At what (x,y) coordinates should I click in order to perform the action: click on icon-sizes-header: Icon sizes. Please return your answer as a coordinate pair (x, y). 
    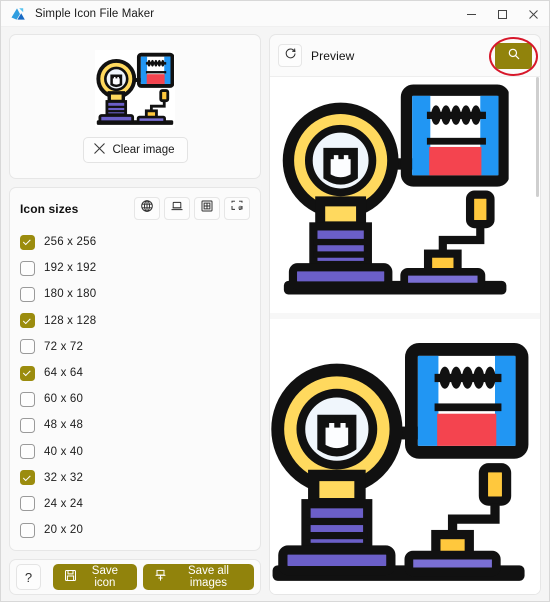
    Looking at the image, I should click on (135, 208).